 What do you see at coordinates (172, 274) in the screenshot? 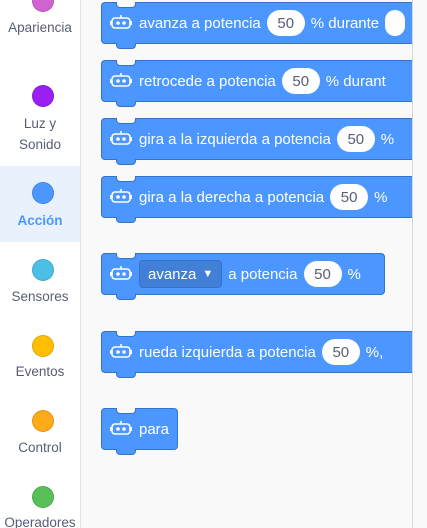
I see `direction-dropdown-value: avanza` at bounding box center [172, 274].